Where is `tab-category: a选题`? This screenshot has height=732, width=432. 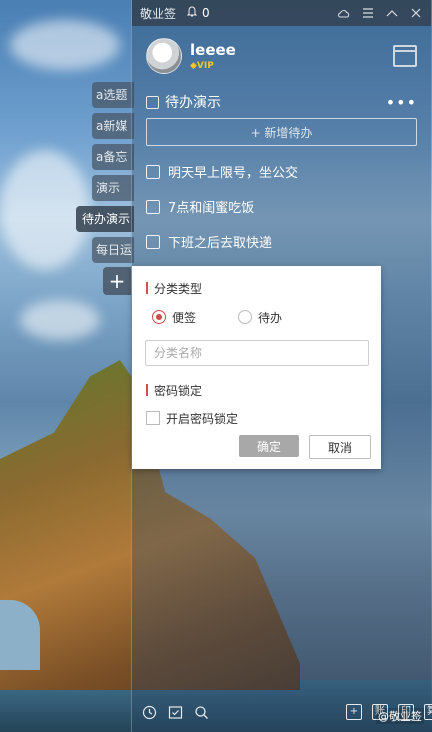
tab-category: a选题 is located at coordinates (113, 95).